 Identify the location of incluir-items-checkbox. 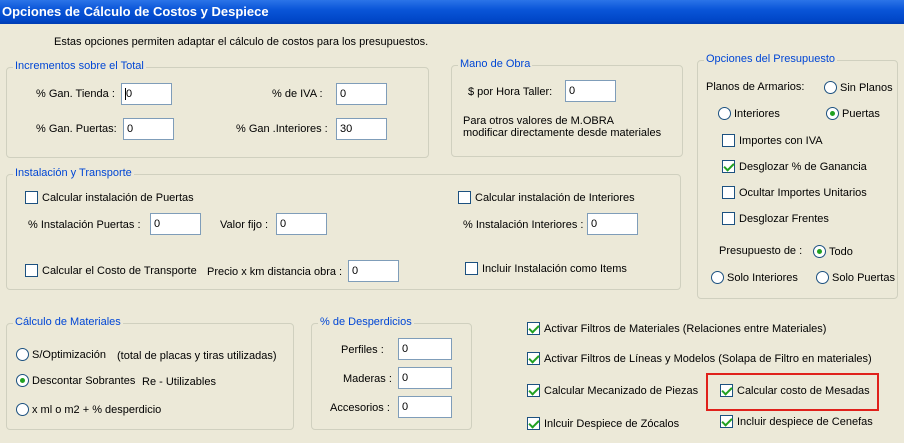
(471, 268).